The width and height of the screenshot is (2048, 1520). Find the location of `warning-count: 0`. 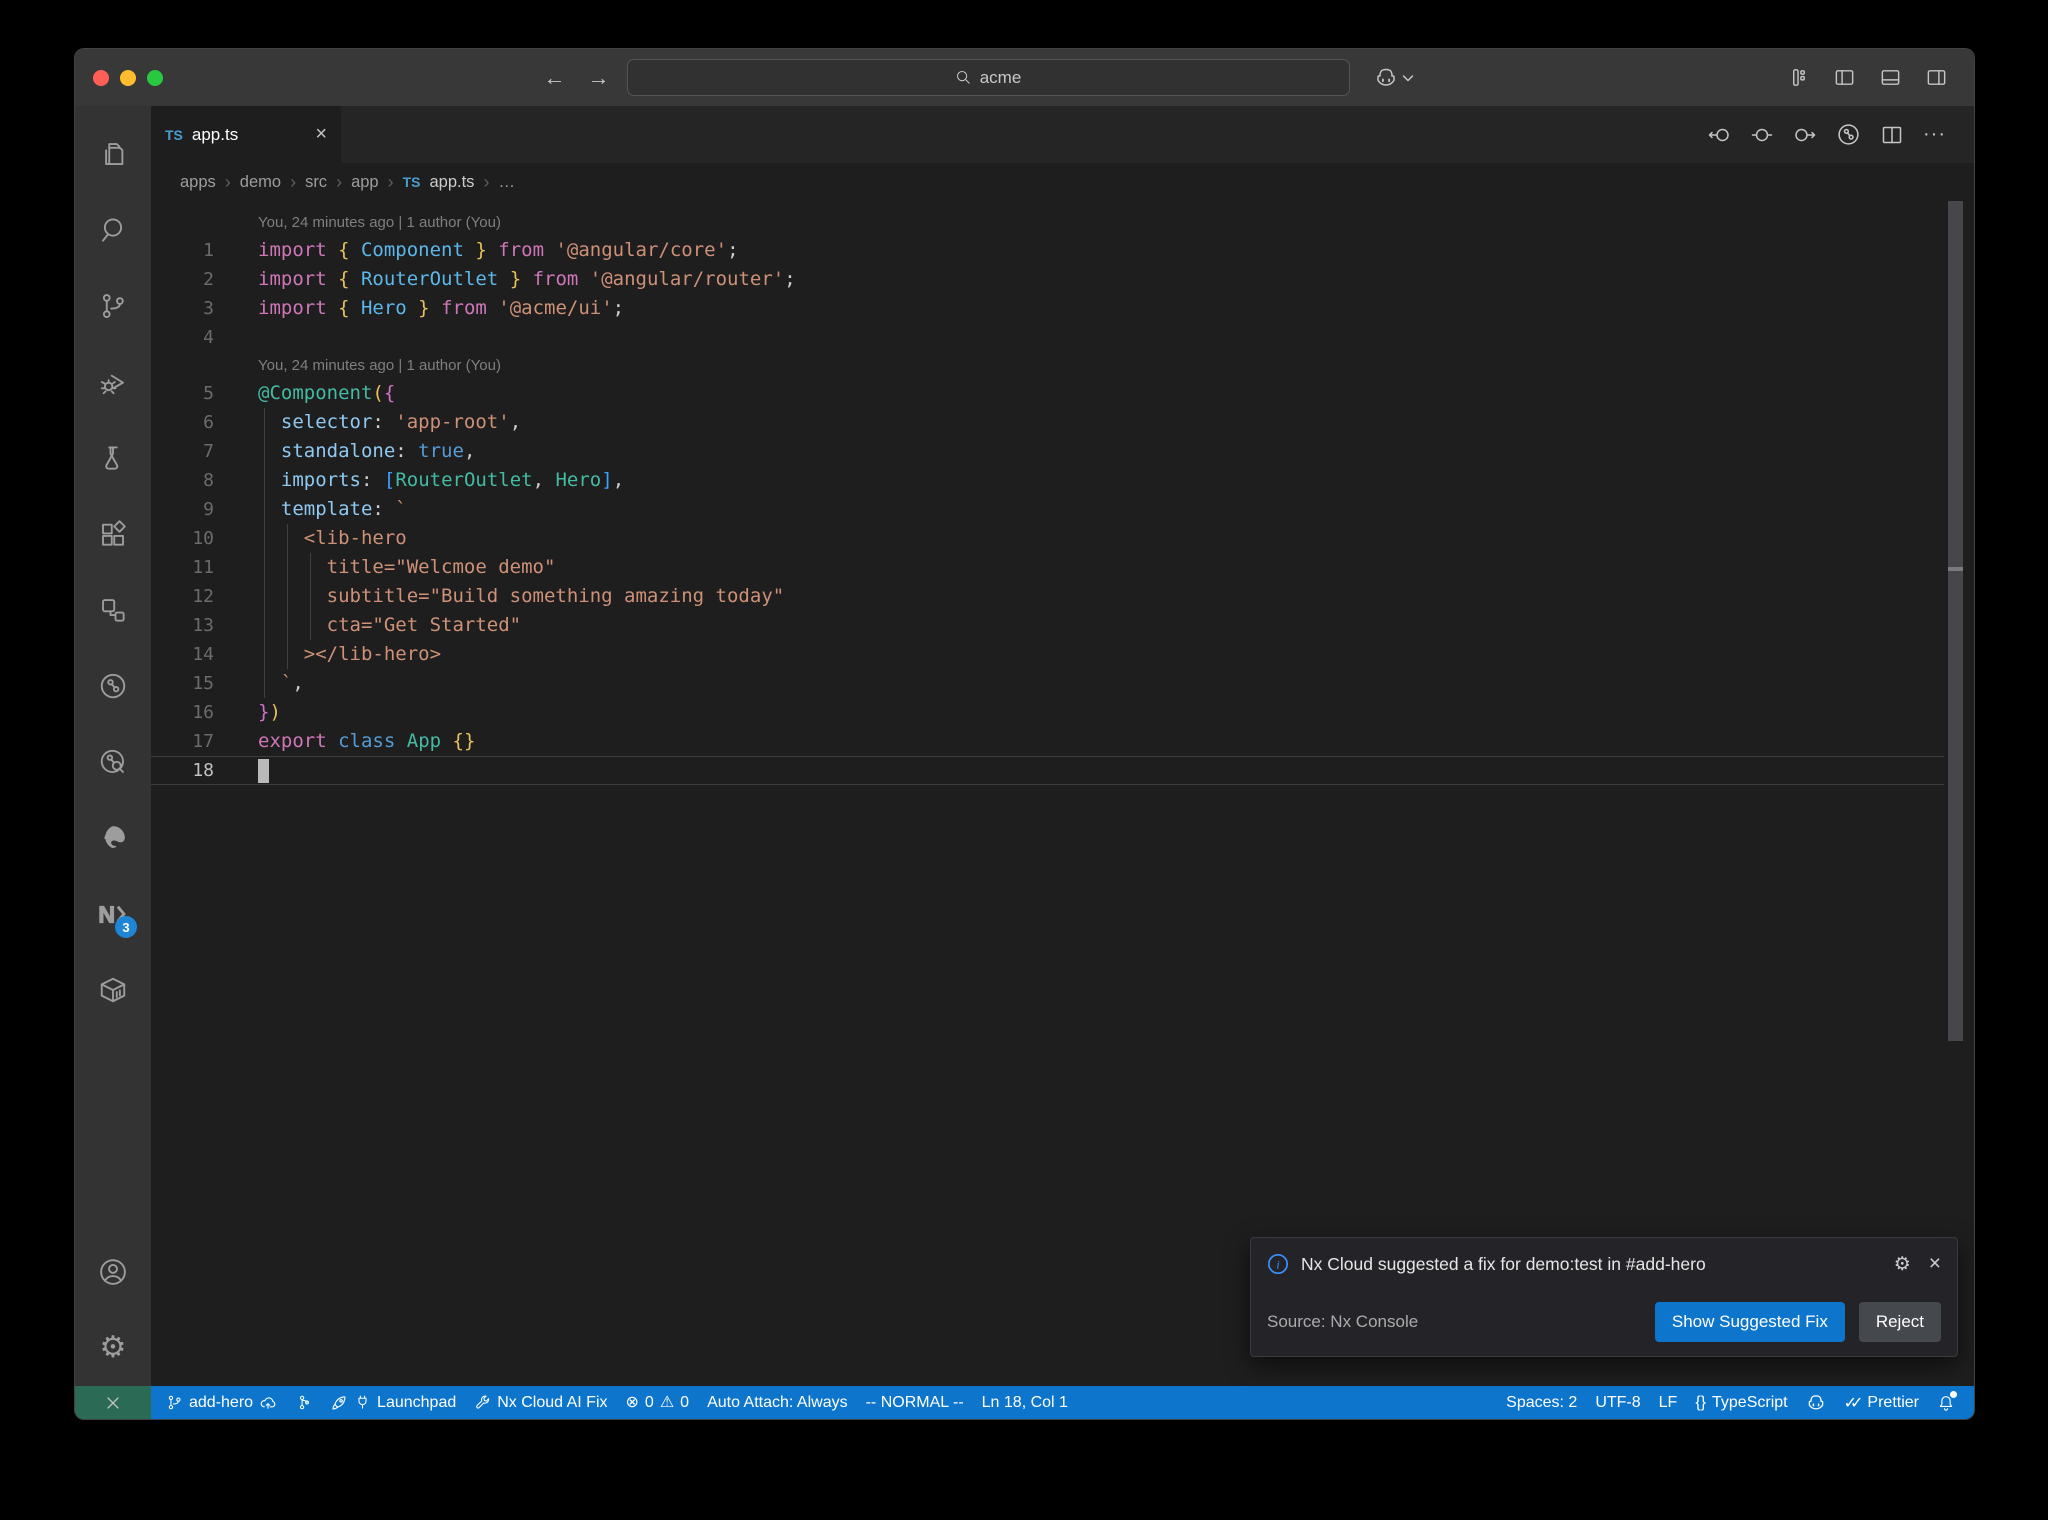

warning-count: 0 is located at coordinates (685, 1402).